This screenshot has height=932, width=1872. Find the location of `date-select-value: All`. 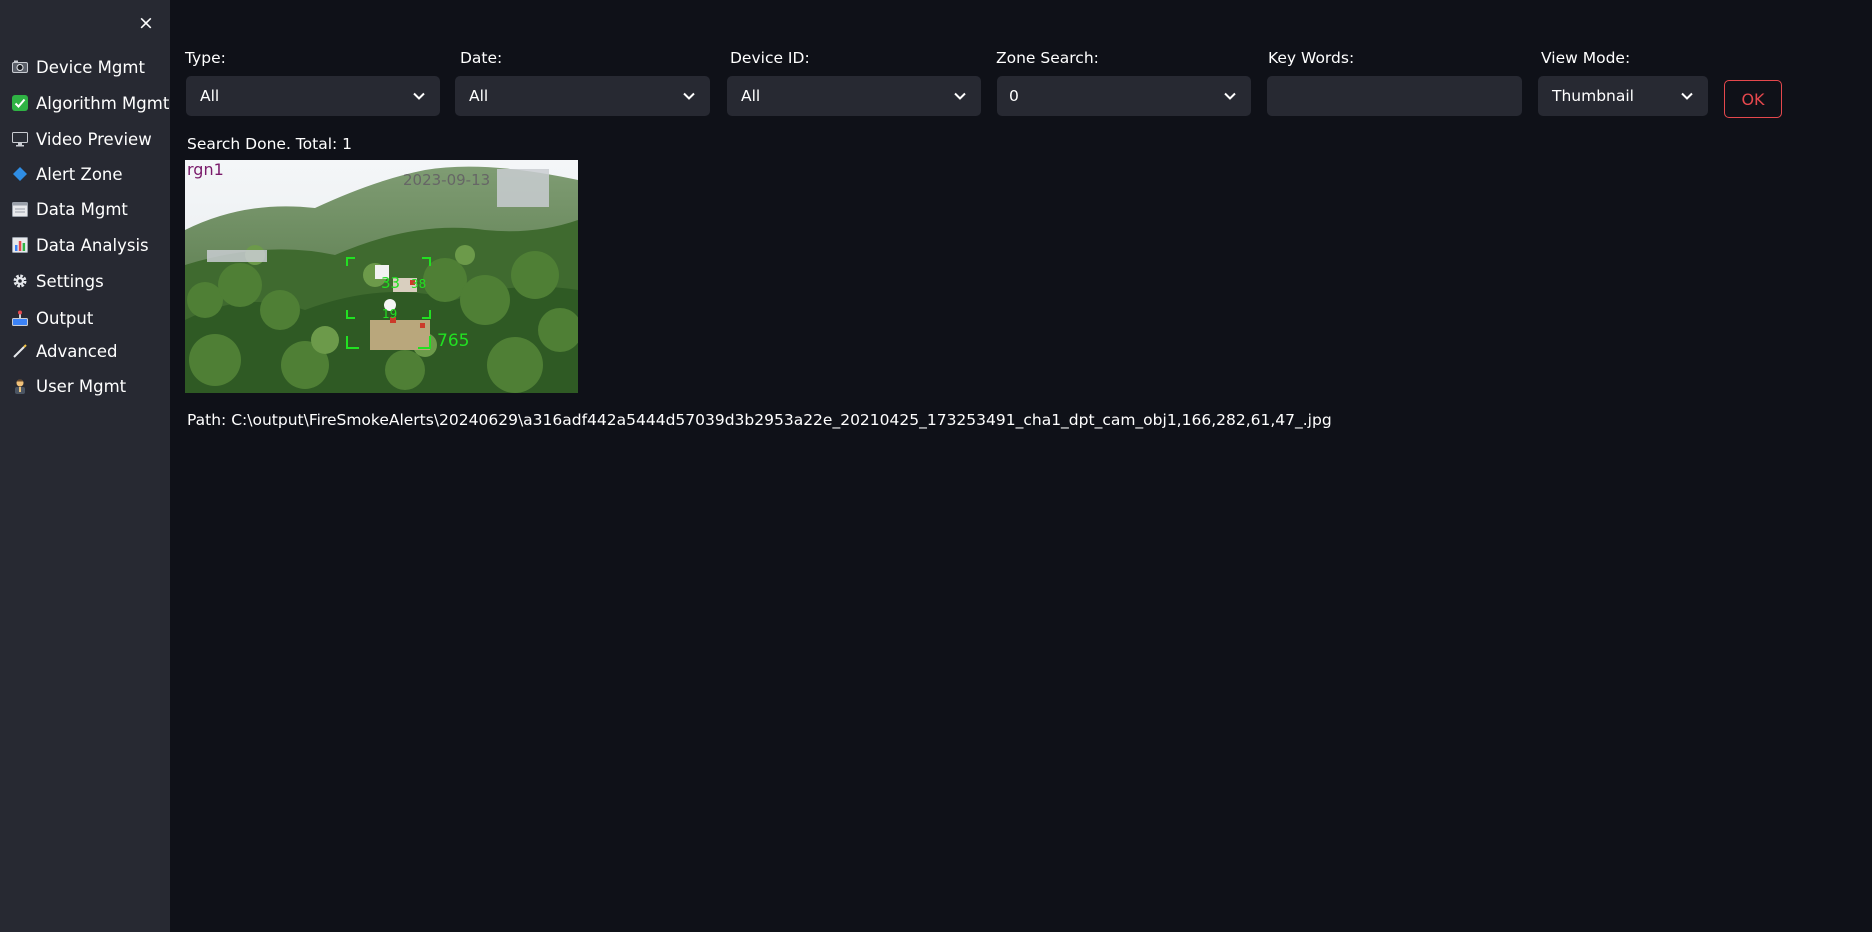

date-select-value: All is located at coordinates (479, 96).